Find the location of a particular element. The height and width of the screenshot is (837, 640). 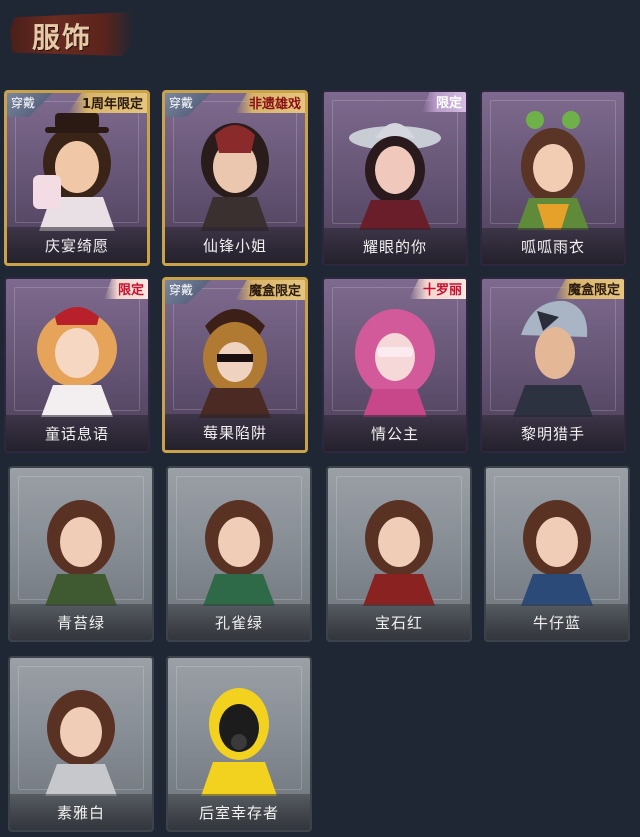

costume-name: 孔雀绿 is located at coordinates (239, 622).